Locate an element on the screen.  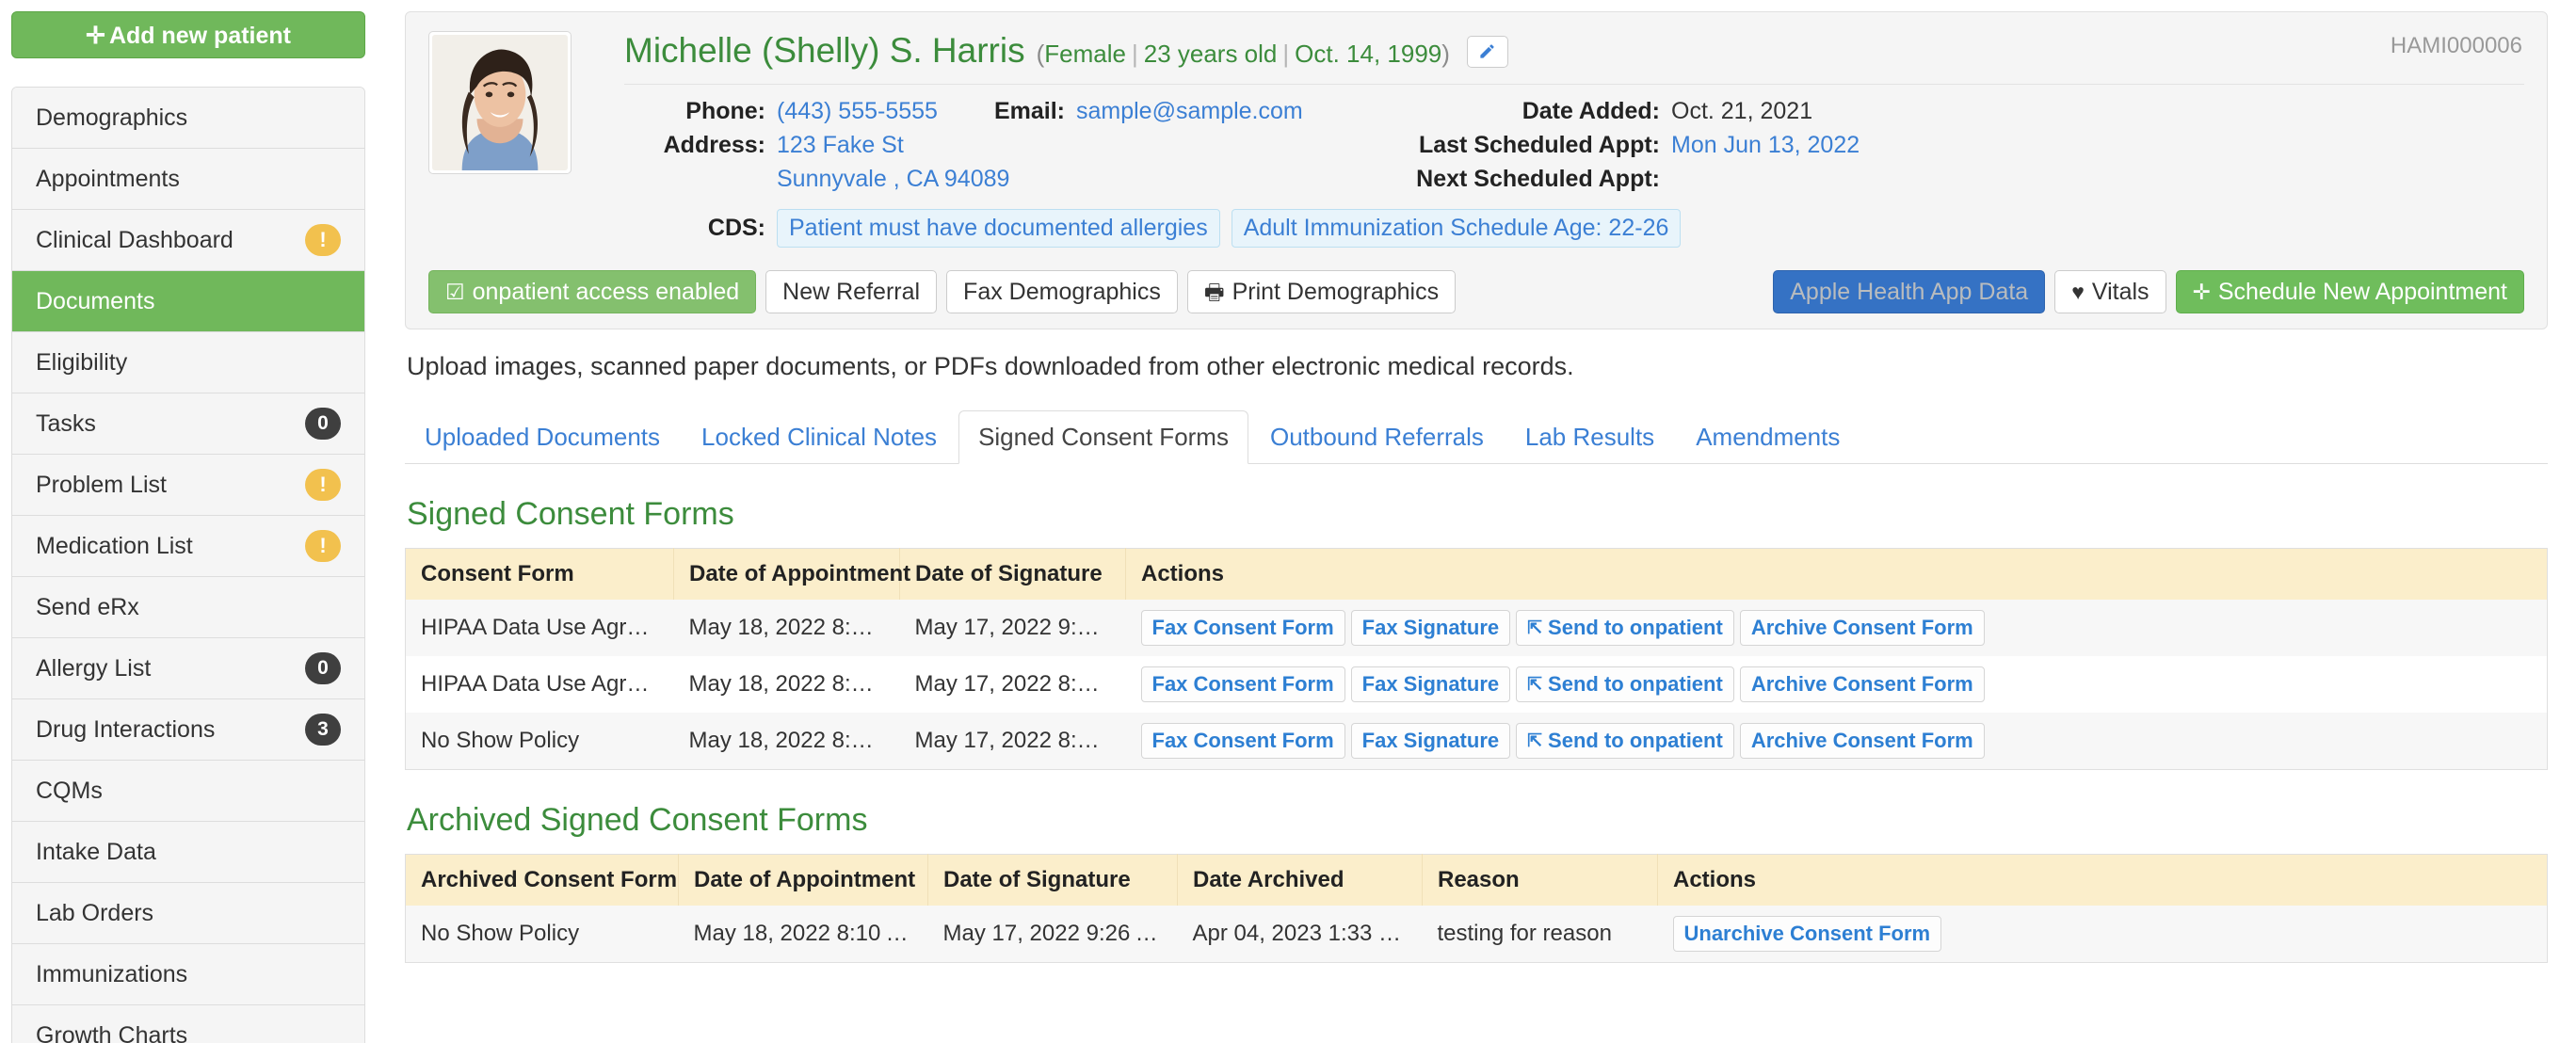
sidebar-item-tasks: Tasks 0 is located at coordinates (188, 424).